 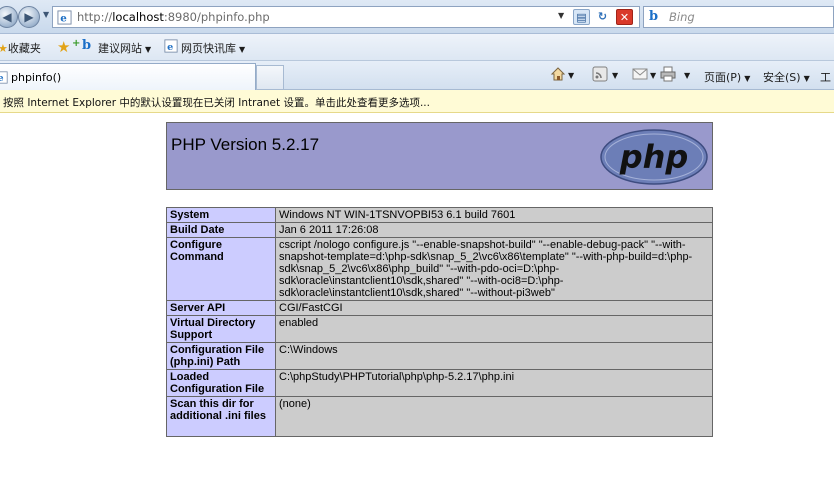 I want to click on table-row: Virtual Directory Support enabled, so click(x=439, y=329).